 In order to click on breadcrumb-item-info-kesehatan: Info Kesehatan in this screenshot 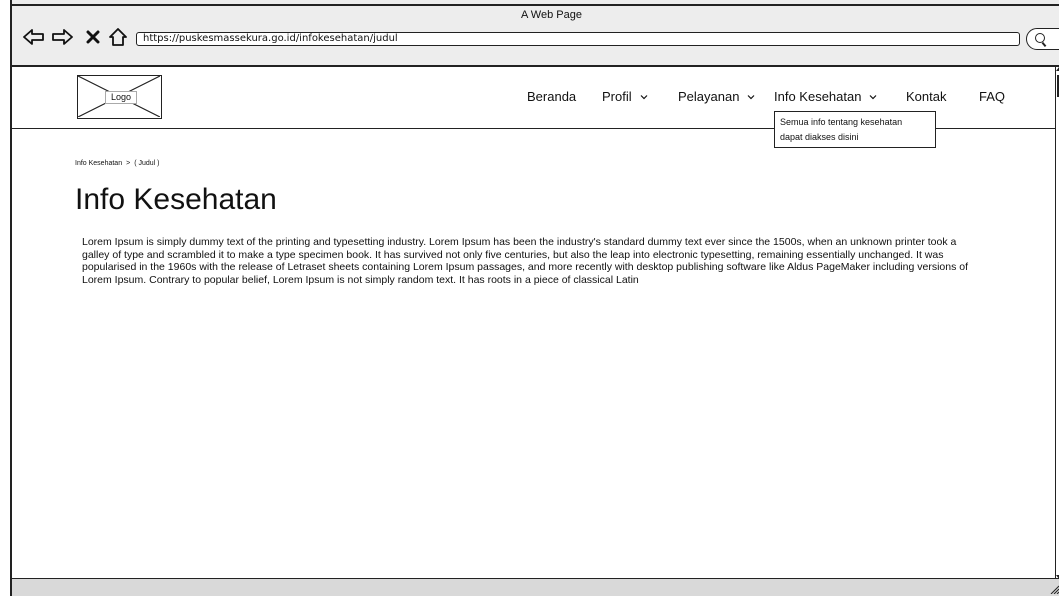, I will do `click(98, 163)`.